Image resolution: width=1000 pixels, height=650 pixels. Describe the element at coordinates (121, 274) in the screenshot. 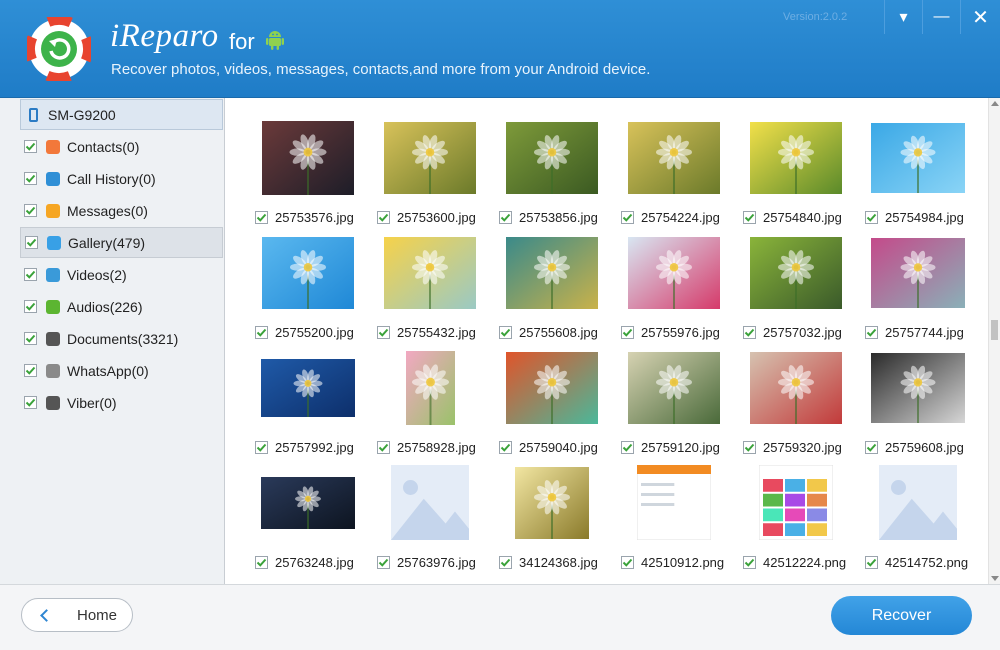

I see `sidebar-item-videos: Videos(2)` at that location.